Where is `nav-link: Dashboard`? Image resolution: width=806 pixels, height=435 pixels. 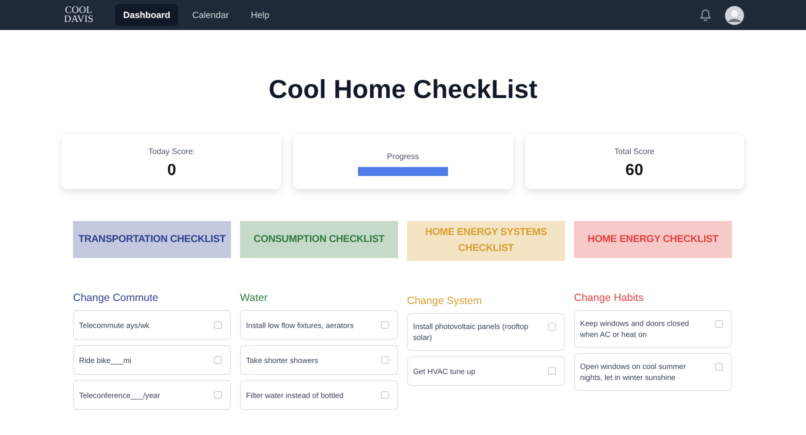
nav-link: Dashboard is located at coordinates (146, 15).